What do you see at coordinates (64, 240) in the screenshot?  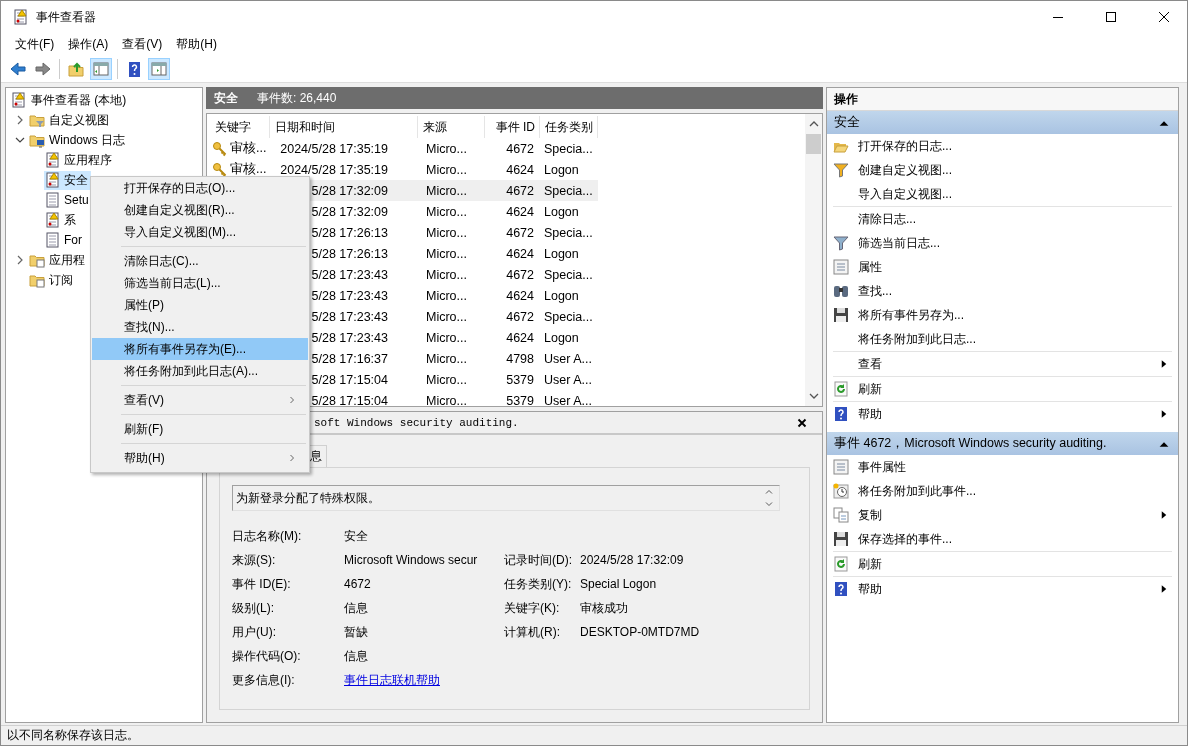 I see `tree-item: For` at bounding box center [64, 240].